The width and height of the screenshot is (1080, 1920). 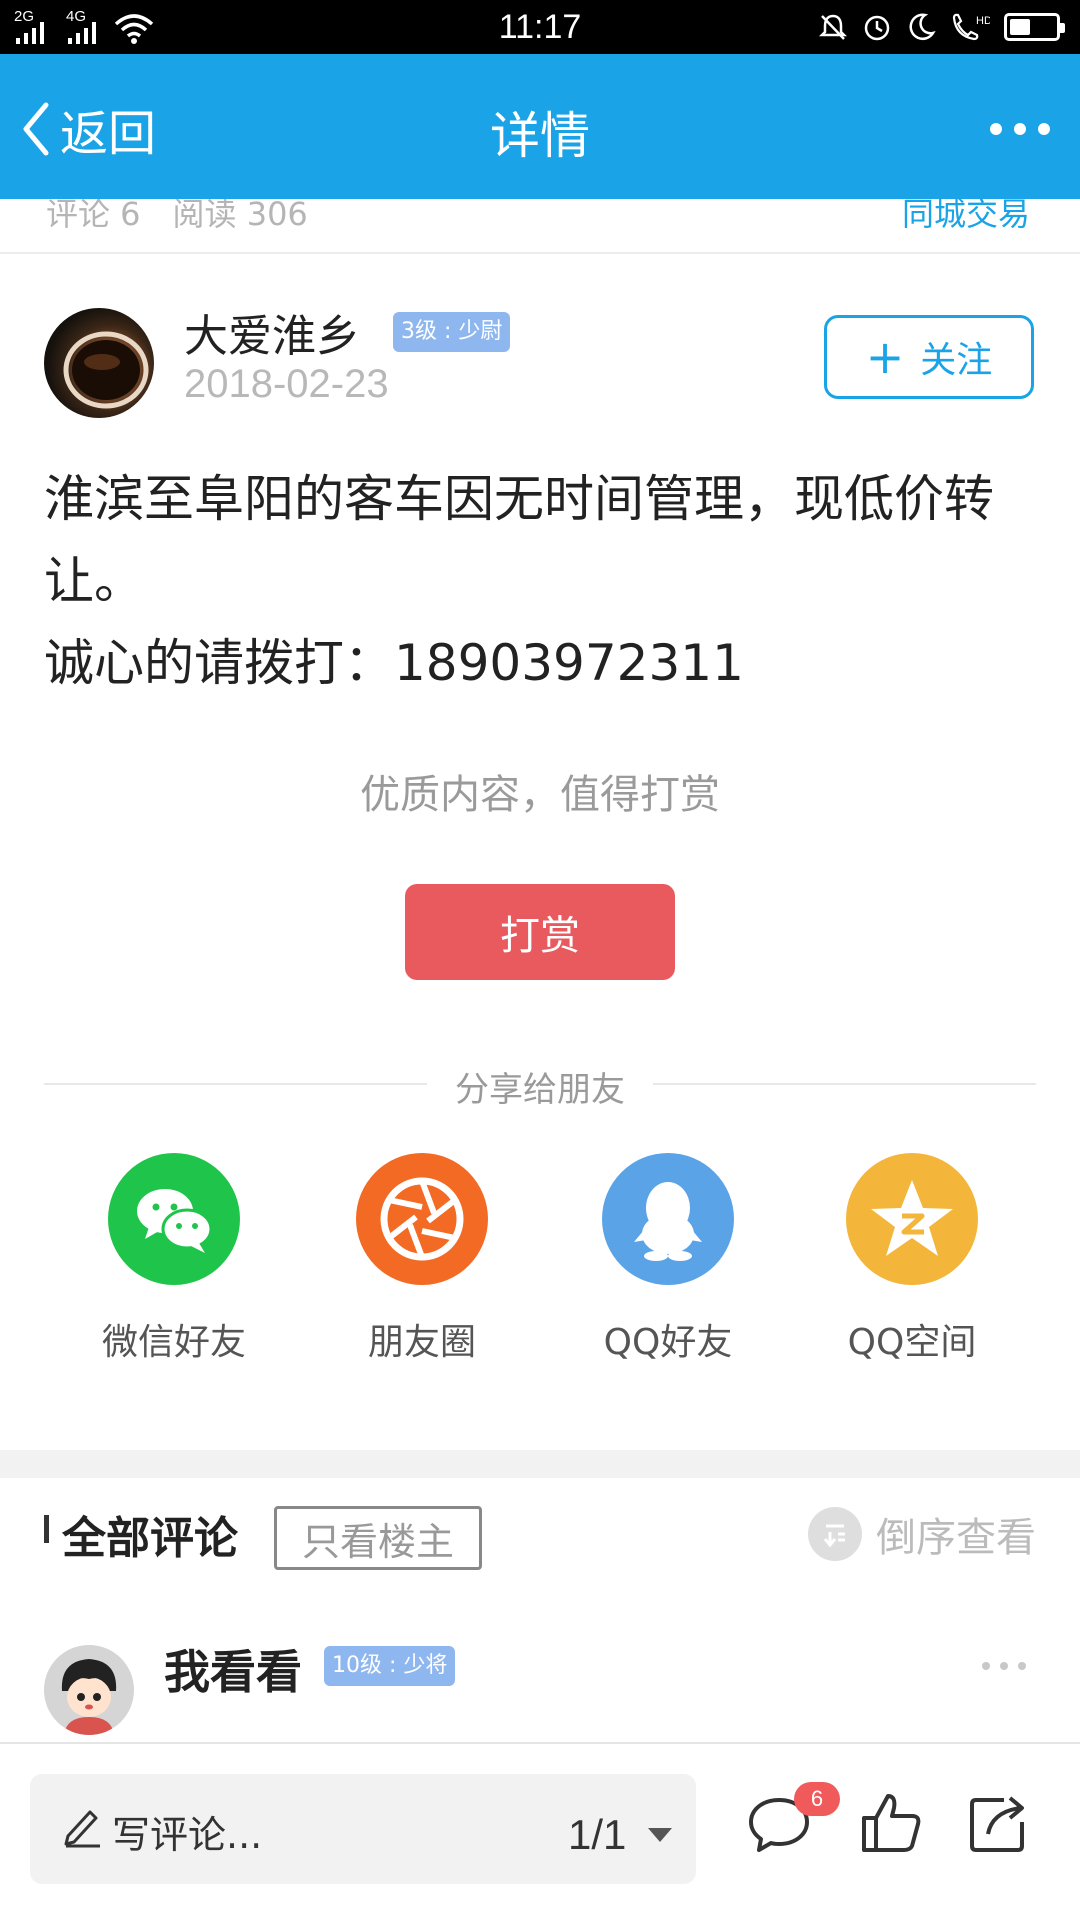 I want to click on share-divider: 分享给朋友, so click(x=540, y=1086).